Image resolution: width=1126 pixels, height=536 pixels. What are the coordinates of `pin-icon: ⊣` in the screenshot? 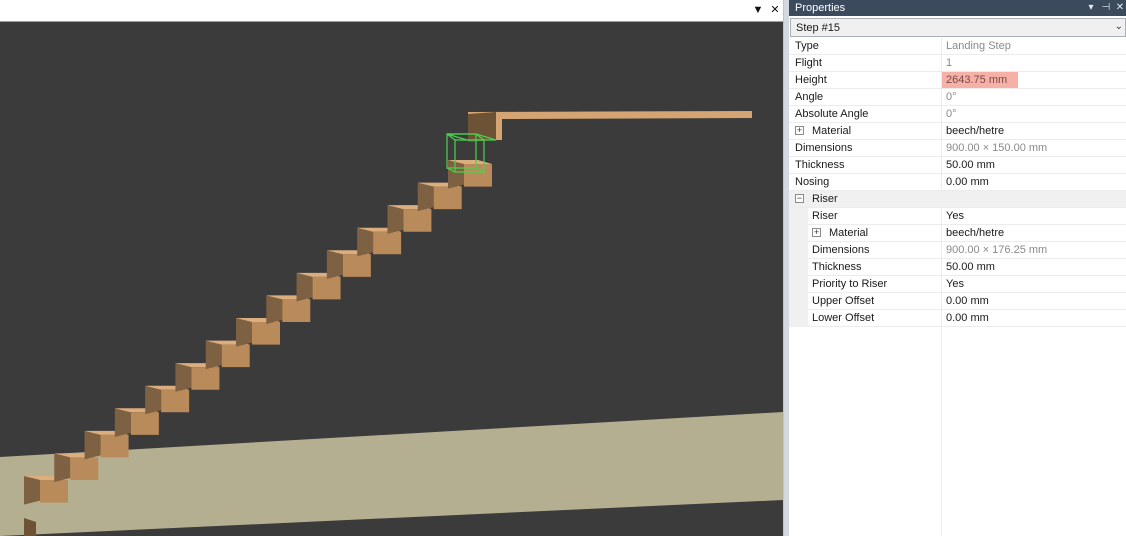 It's located at (1106, 8).